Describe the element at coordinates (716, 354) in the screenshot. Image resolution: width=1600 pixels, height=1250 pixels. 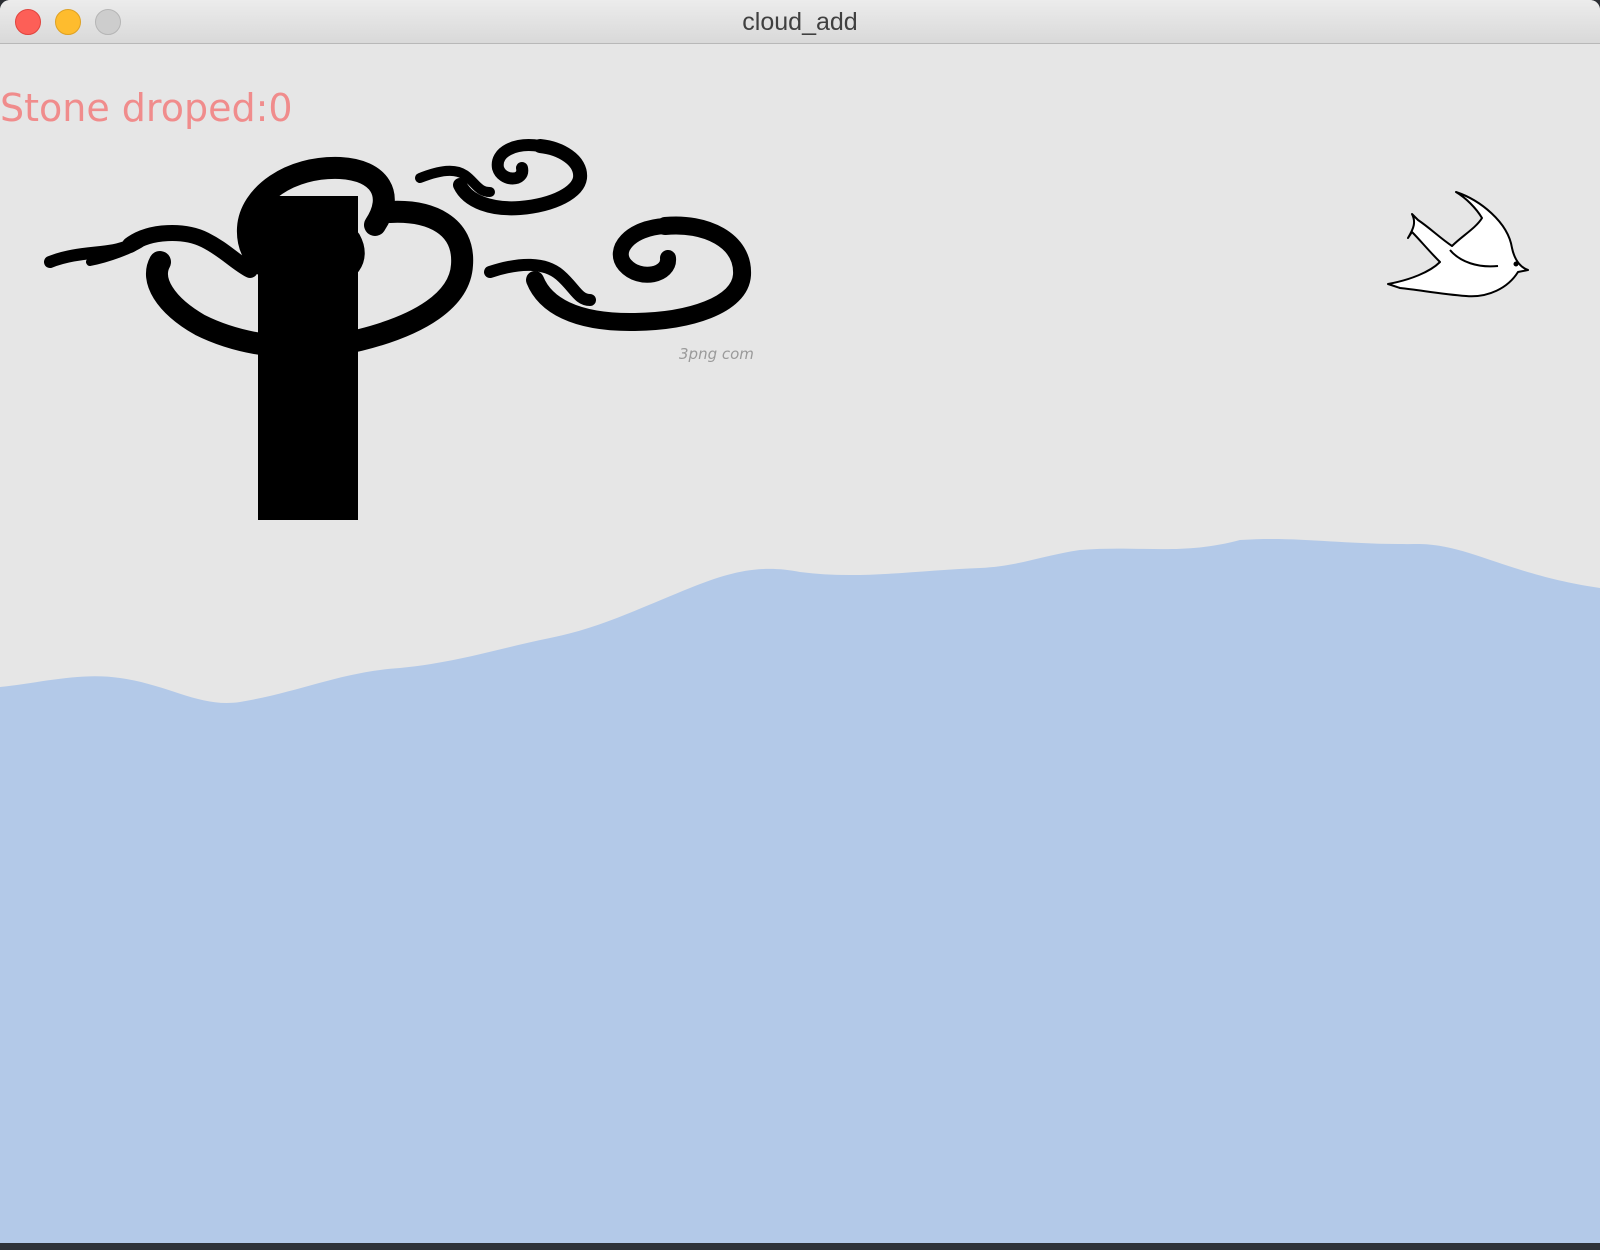
I see `watermark-text: 3png com` at that location.